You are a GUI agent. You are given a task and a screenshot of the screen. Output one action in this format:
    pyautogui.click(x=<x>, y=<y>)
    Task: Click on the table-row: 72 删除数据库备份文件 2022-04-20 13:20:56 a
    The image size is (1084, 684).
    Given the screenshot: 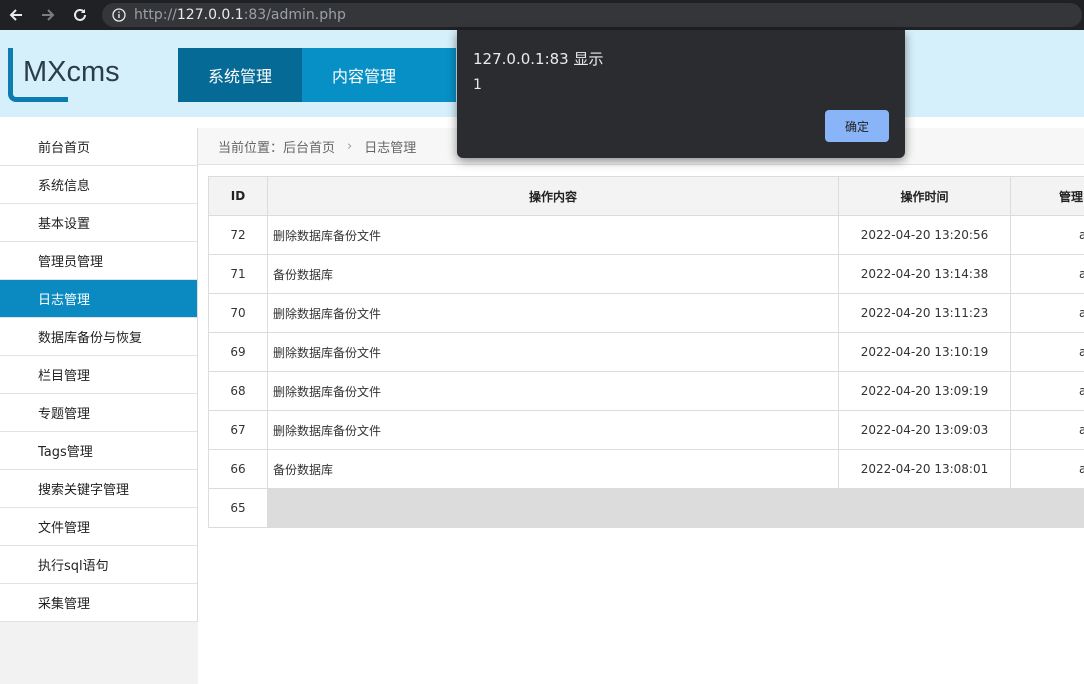 What is the action you would take?
    pyautogui.click(x=646, y=235)
    